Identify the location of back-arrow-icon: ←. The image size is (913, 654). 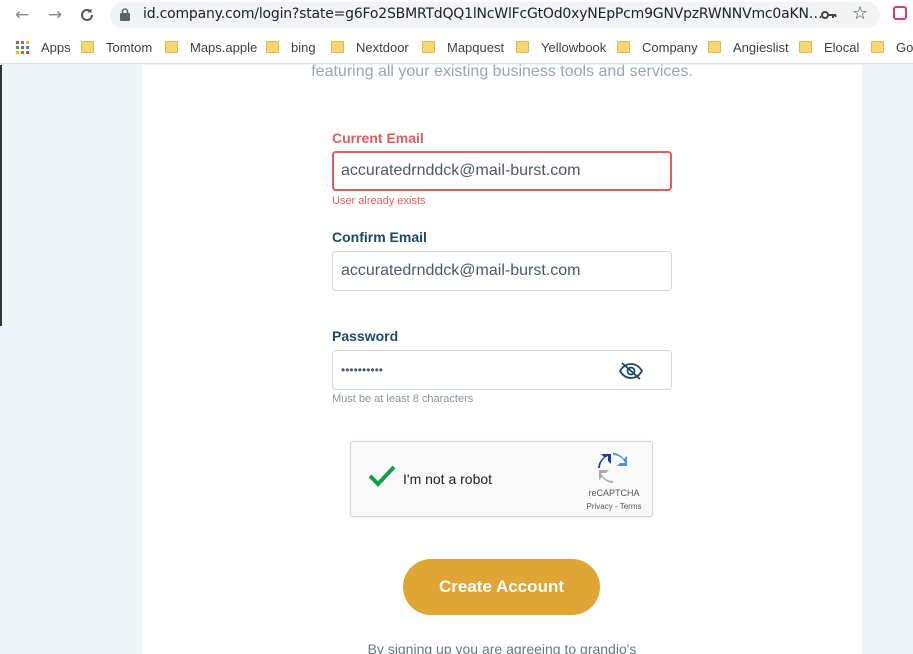
(22, 15).